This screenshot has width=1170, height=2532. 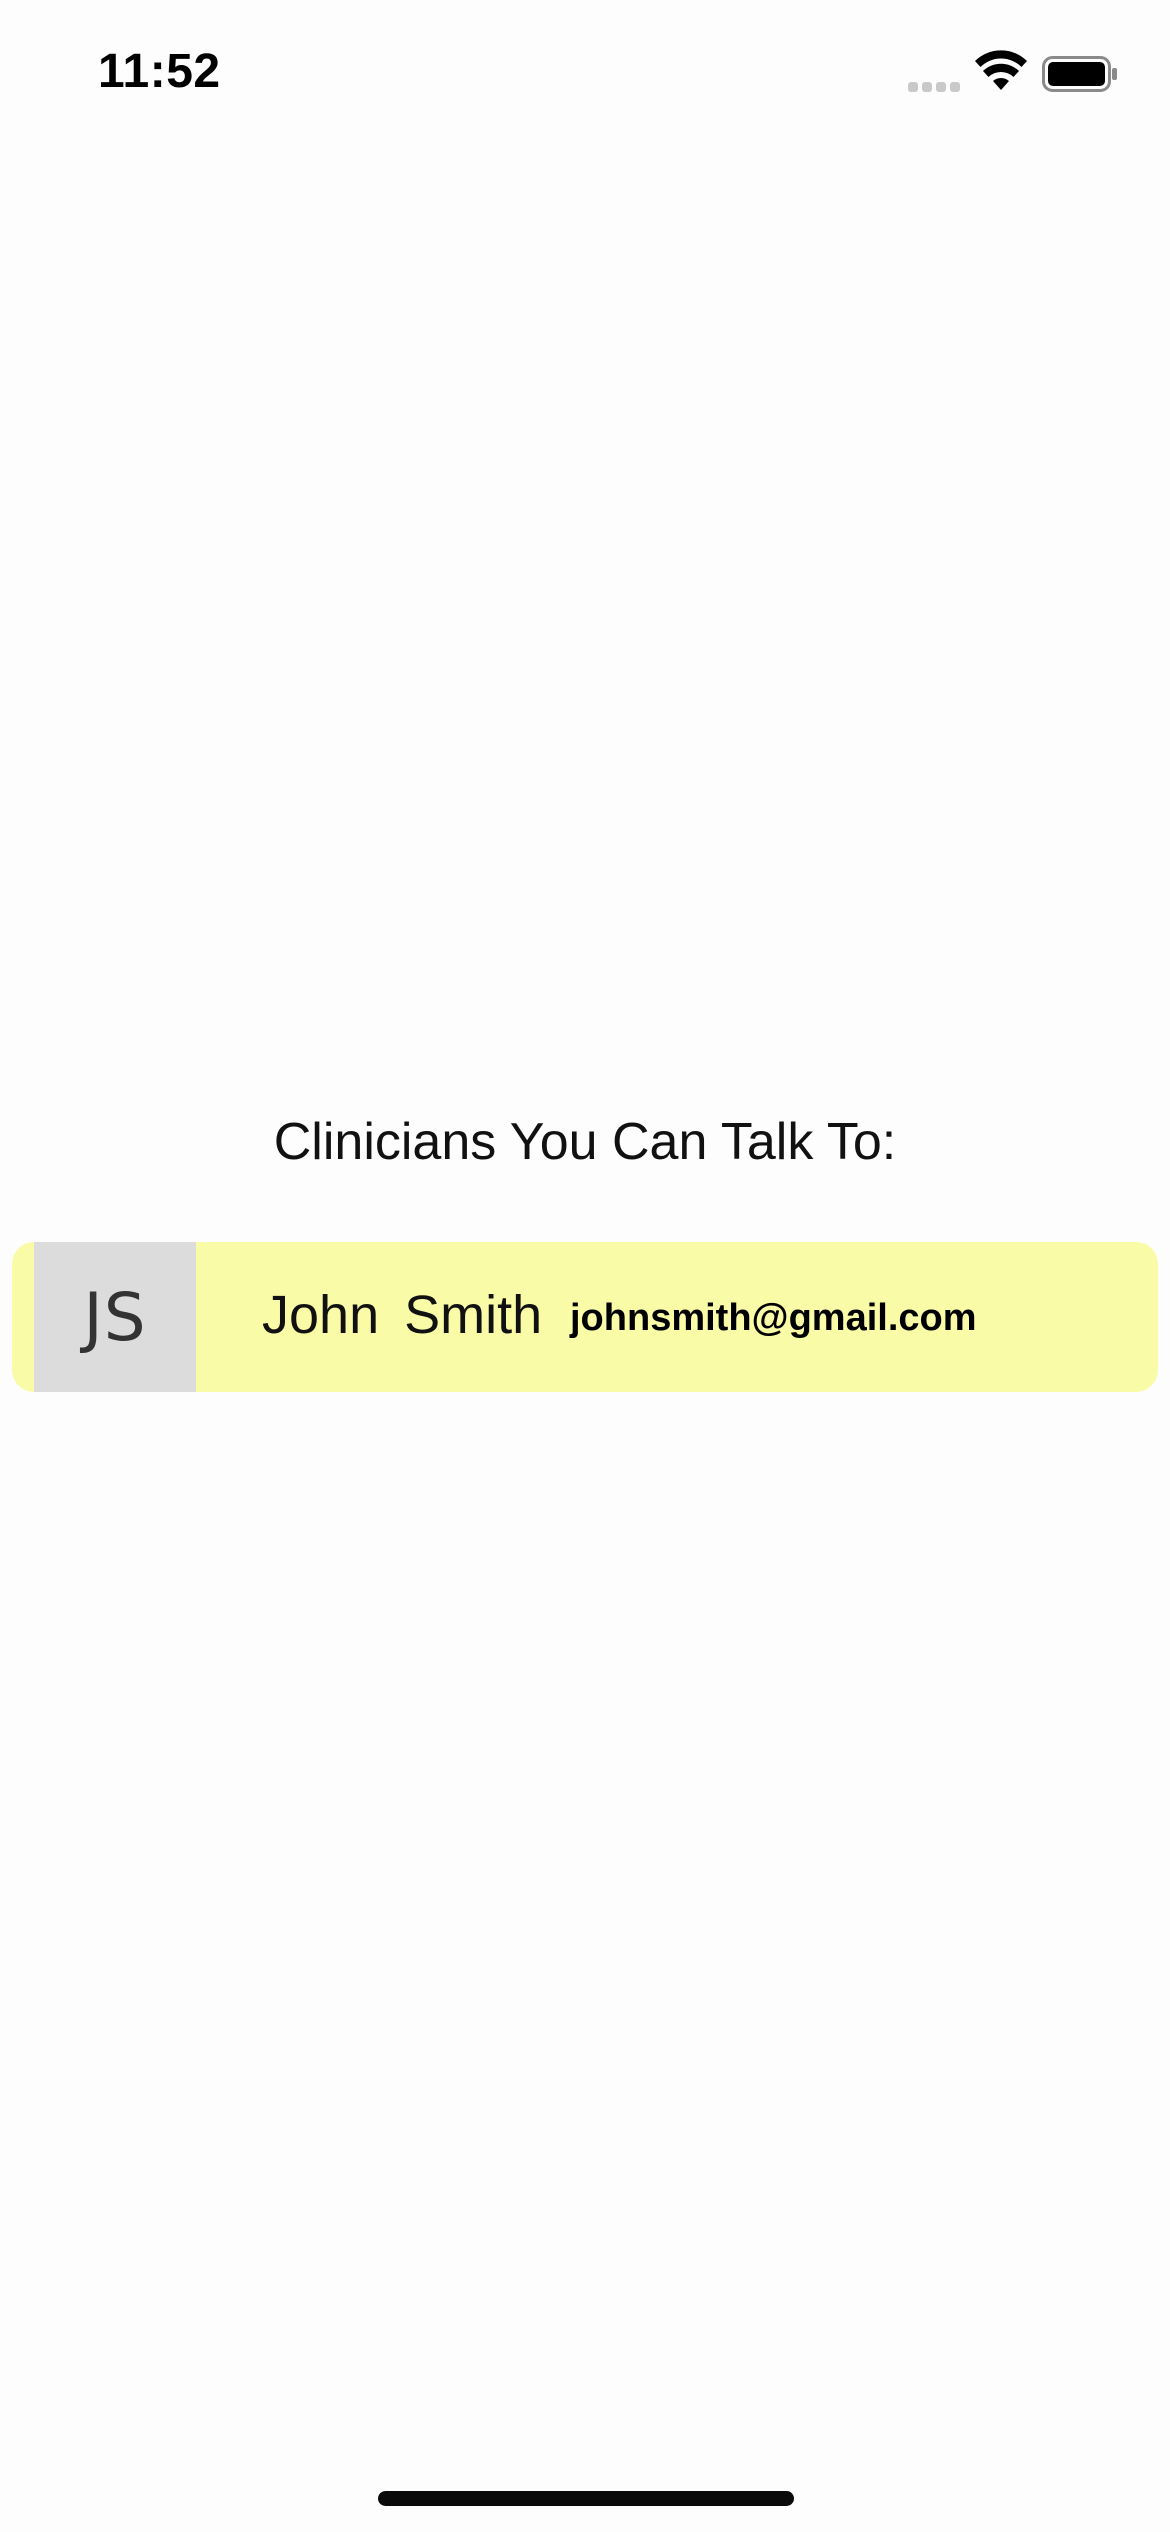 I want to click on home-indicator, so click(x=586, y=2498).